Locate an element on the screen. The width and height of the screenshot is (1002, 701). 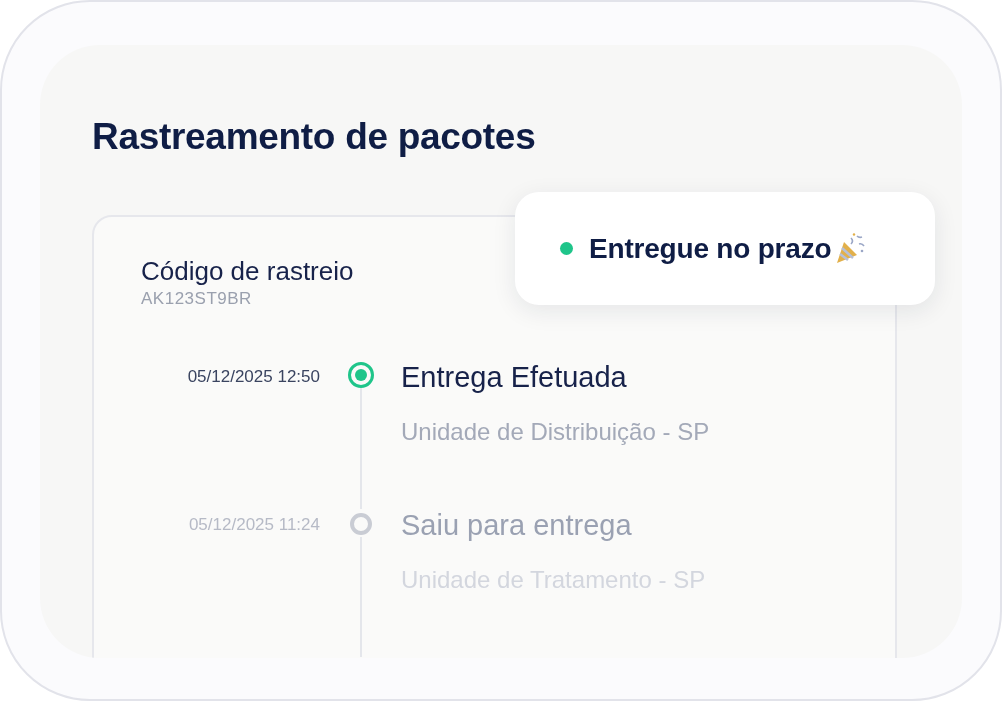
event-datetime: 05/12/2025 11:24 is located at coordinates (254, 525).